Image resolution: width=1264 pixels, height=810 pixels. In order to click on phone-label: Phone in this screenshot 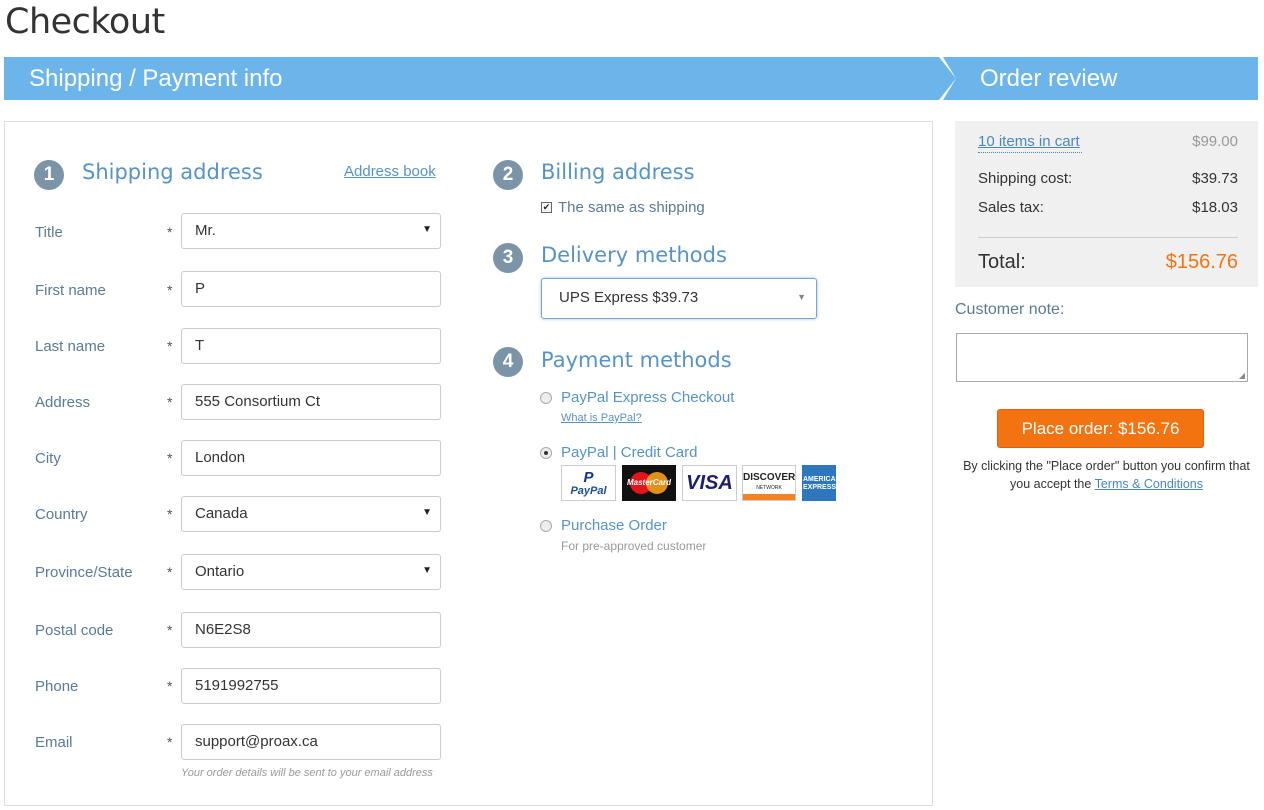, I will do `click(57, 686)`.